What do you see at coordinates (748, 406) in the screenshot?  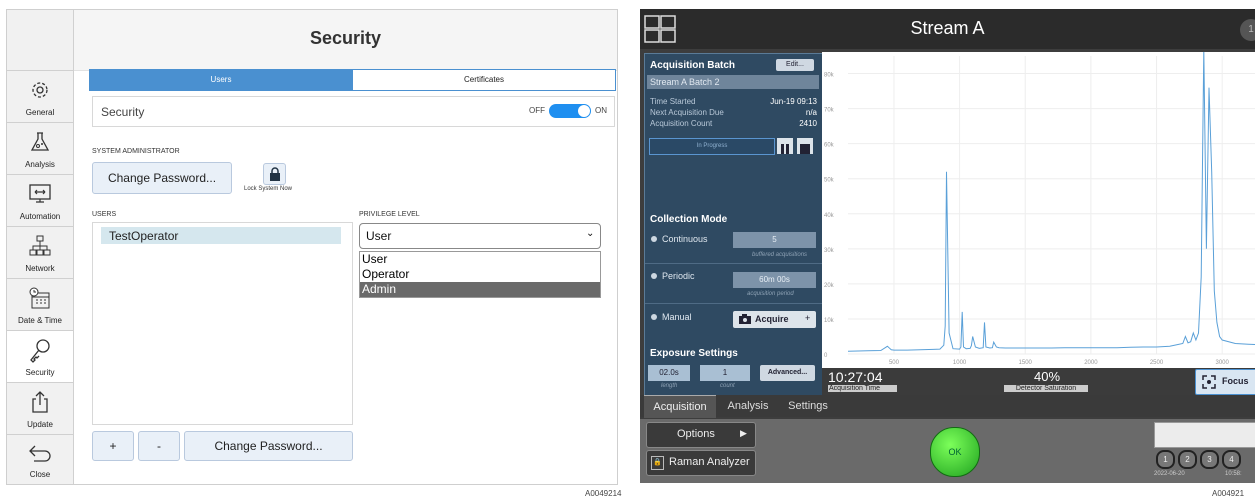 I see `tab-analysis: Analysis` at bounding box center [748, 406].